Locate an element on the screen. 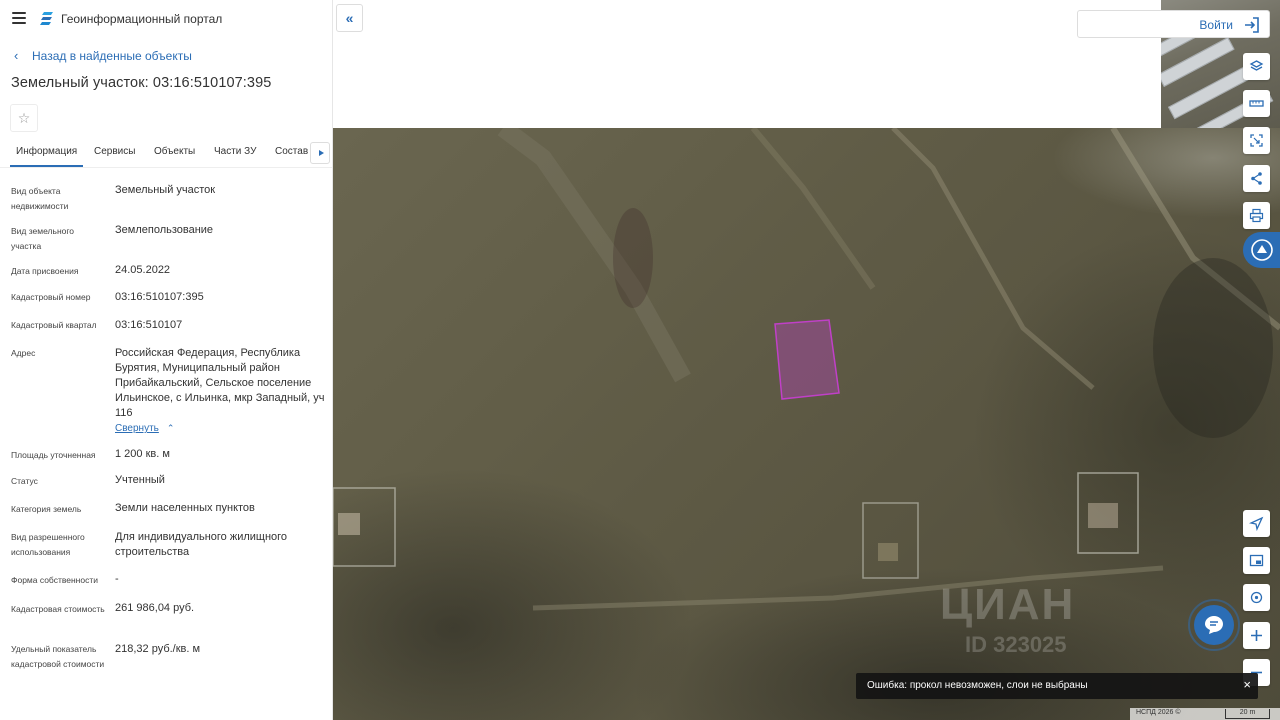  arrow-right-icon is located at coordinates (321, 153).